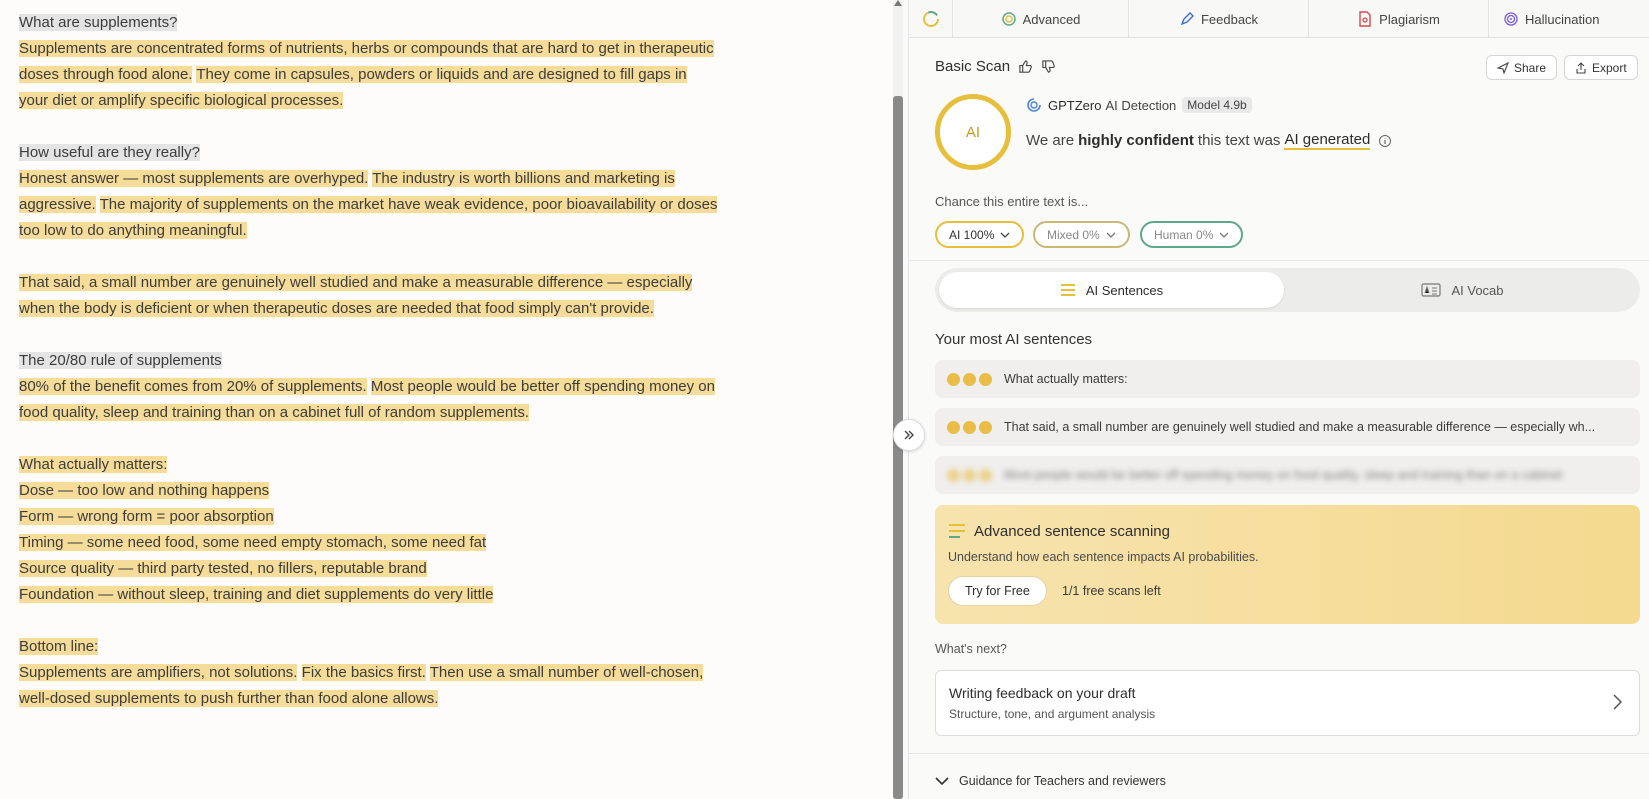 Image resolution: width=1649 pixels, height=799 pixels. I want to click on pen-icon, so click(1187, 19).